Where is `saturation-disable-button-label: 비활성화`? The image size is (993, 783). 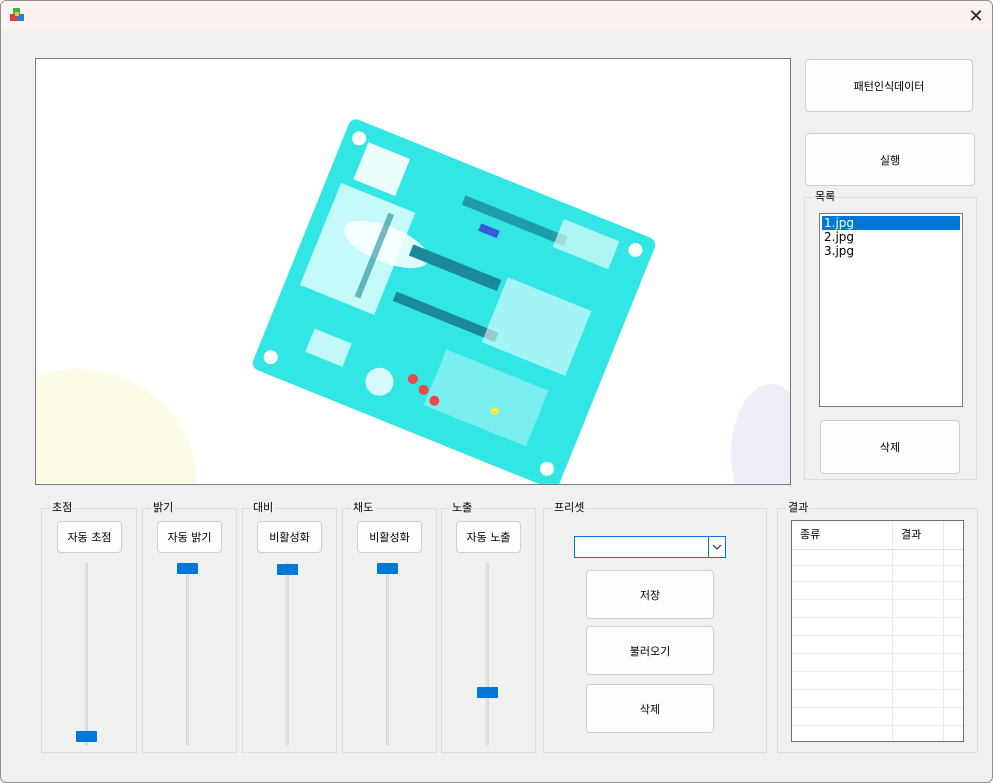 saturation-disable-button-label: 비활성화 is located at coordinates (389, 537).